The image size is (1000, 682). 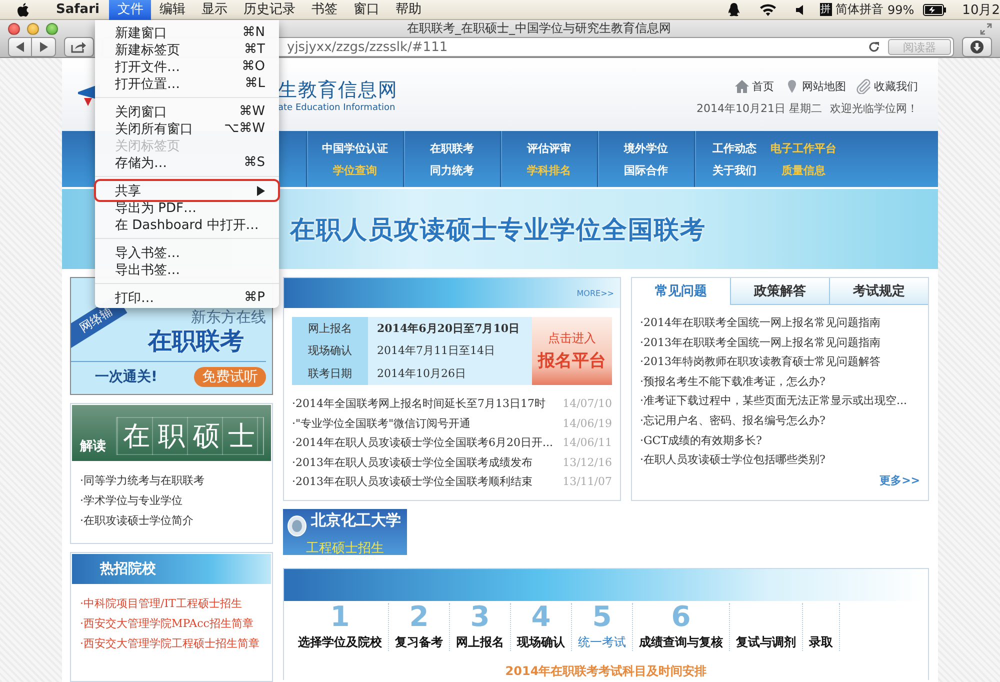 What do you see at coordinates (602, 642) in the screenshot?
I see `step-link: 统一考试` at bounding box center [602, 642].